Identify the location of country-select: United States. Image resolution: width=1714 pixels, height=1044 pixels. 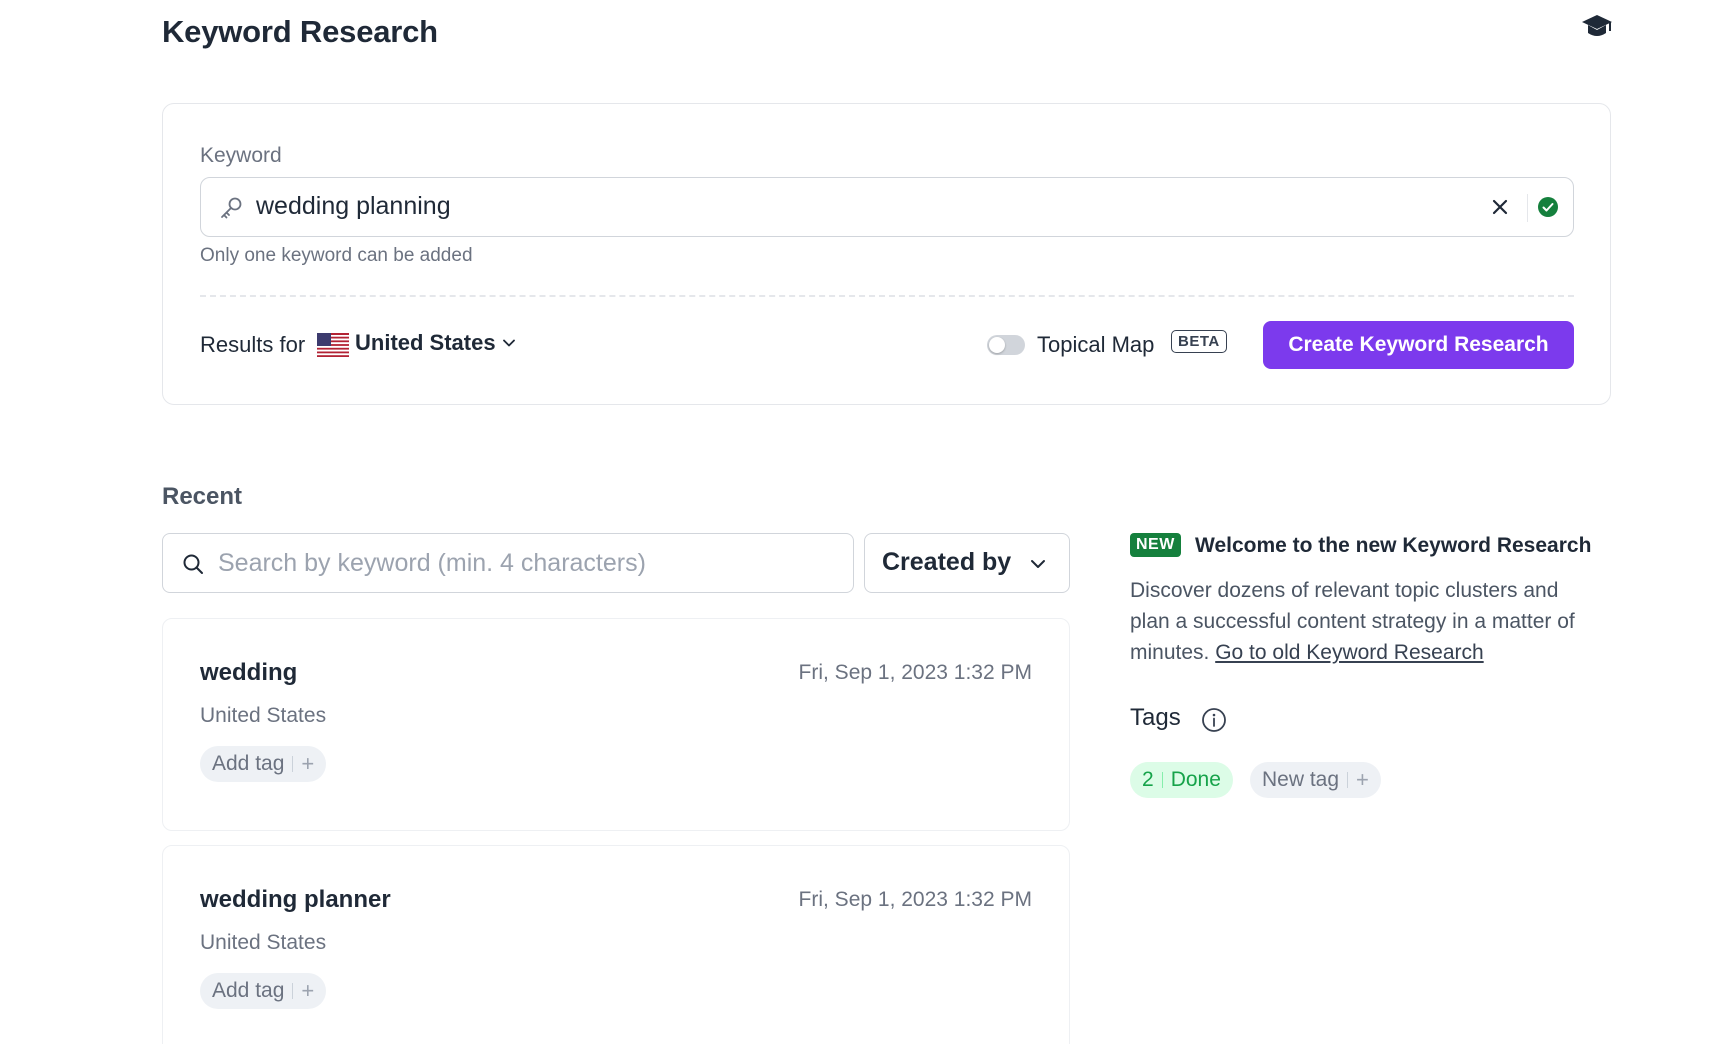
(435, 343).